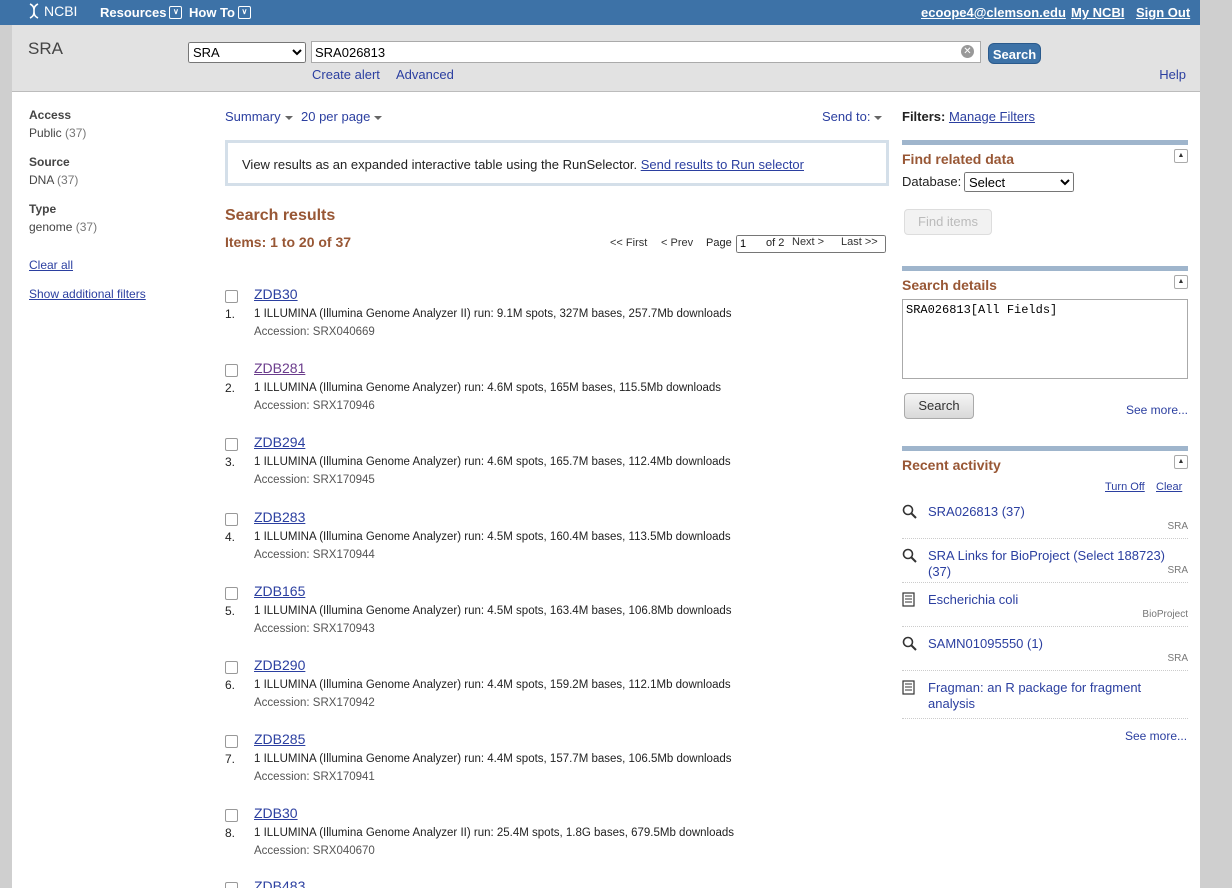  Describe the element at coordinates (985, 643) in the screenshot. I see `activity-text: SAMN01095550 (1)` at that location.